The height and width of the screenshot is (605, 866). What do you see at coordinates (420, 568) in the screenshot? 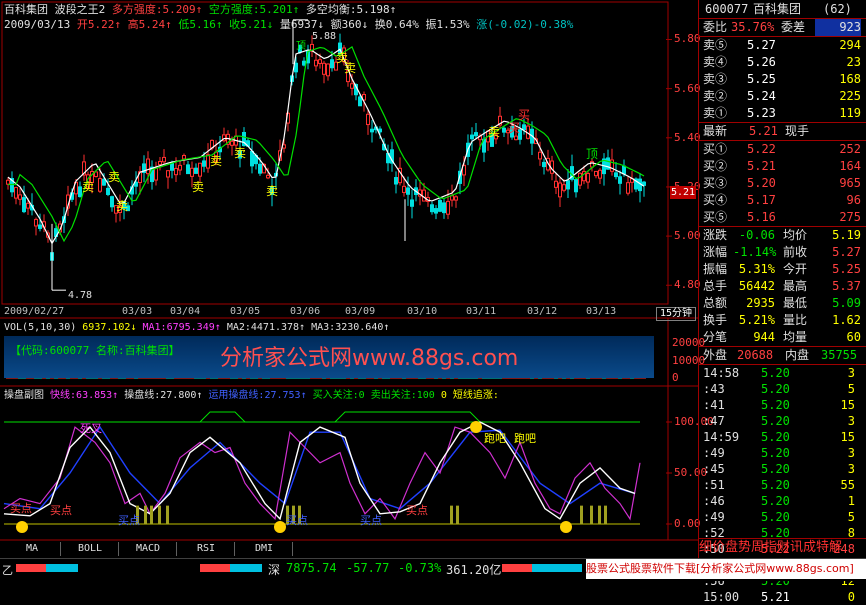
I see `status-pct: -0.73%` at bounding box center [420, 568].